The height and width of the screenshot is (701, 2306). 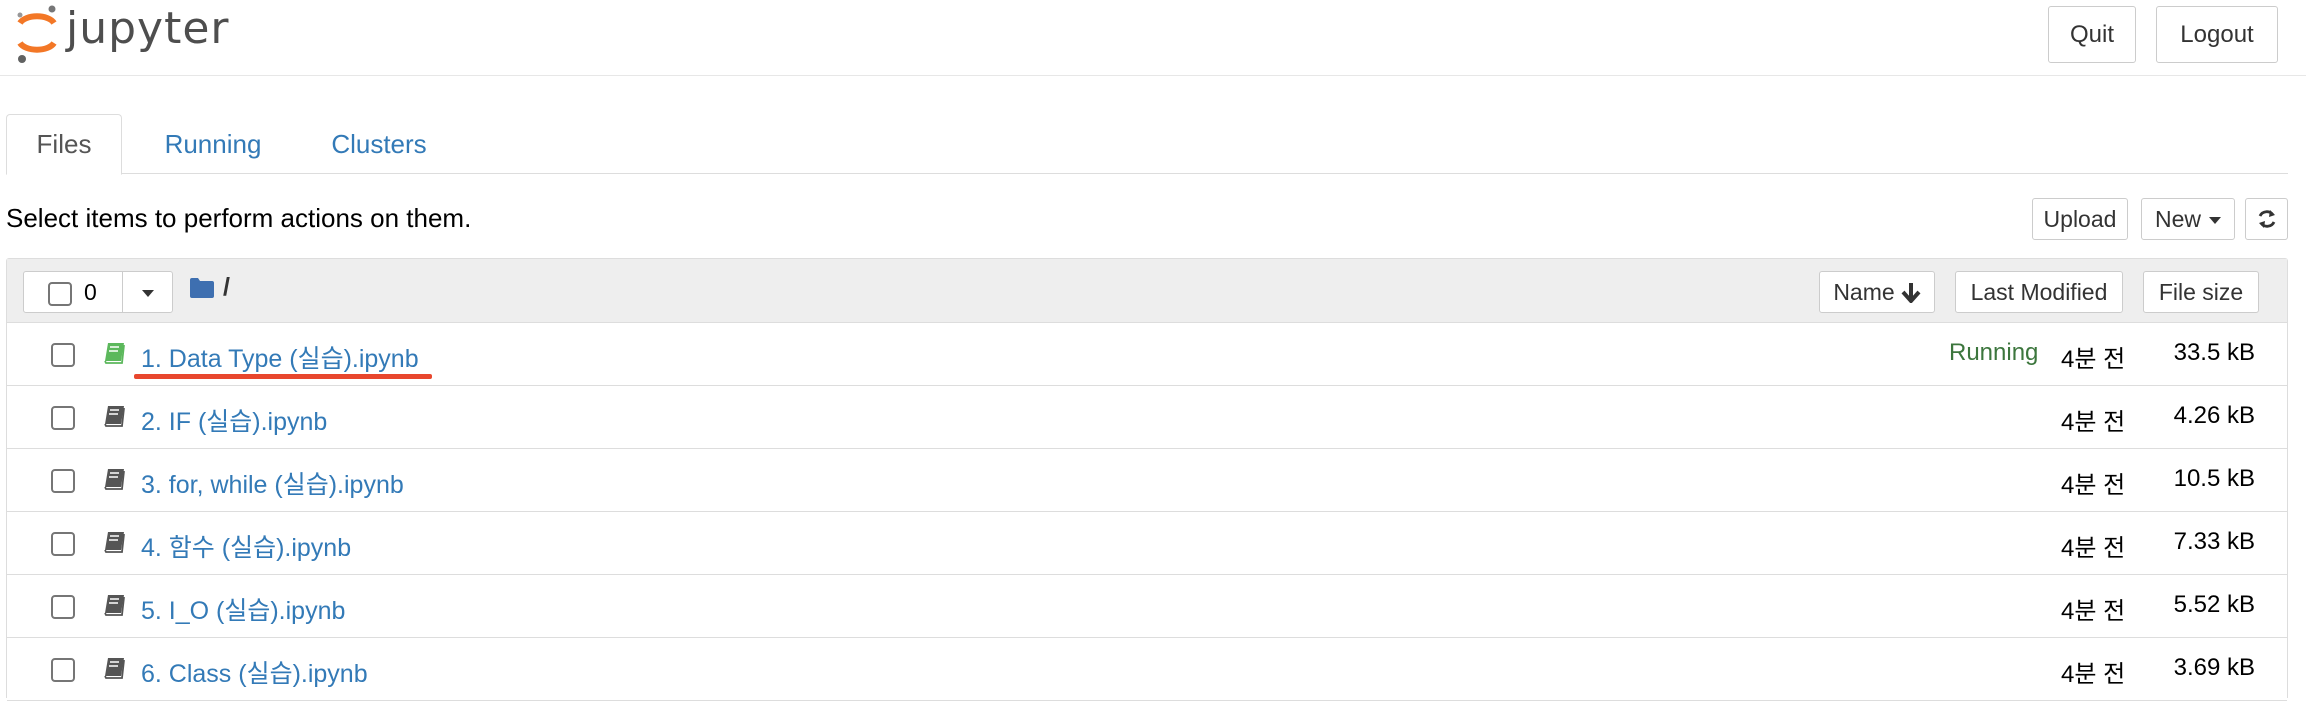 What do you see at coordinates (37, 34) in the screenshot?
I see `jupyter-logo-icon` at bounding box center [37, 34].